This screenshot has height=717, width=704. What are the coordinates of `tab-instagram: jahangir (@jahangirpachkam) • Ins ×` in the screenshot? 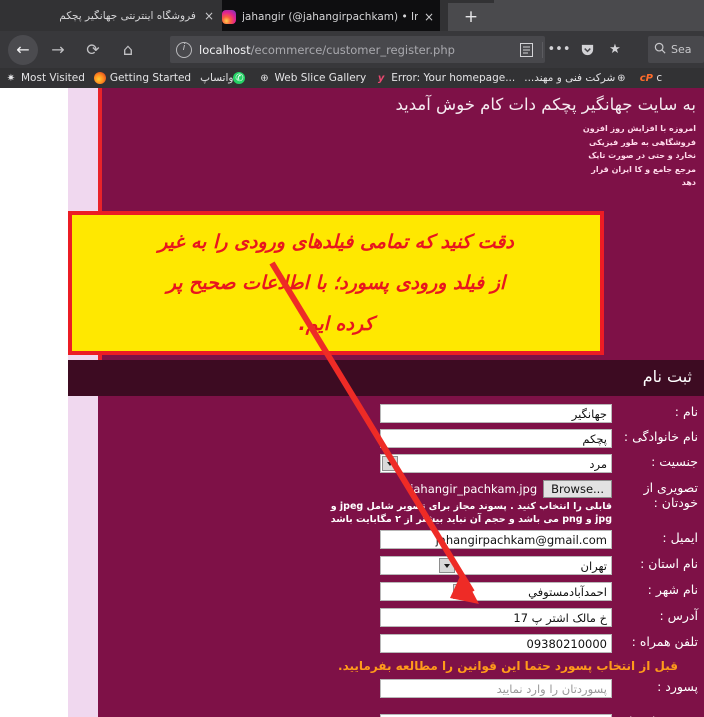 It's located at (331, 15).